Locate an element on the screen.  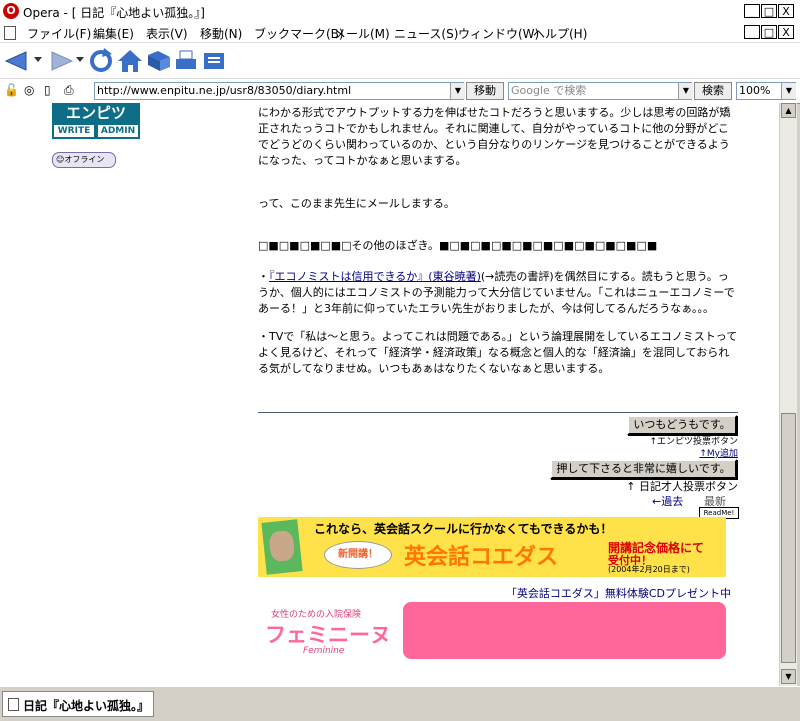
ad-face-graphic is located at coordinates (282, 546).